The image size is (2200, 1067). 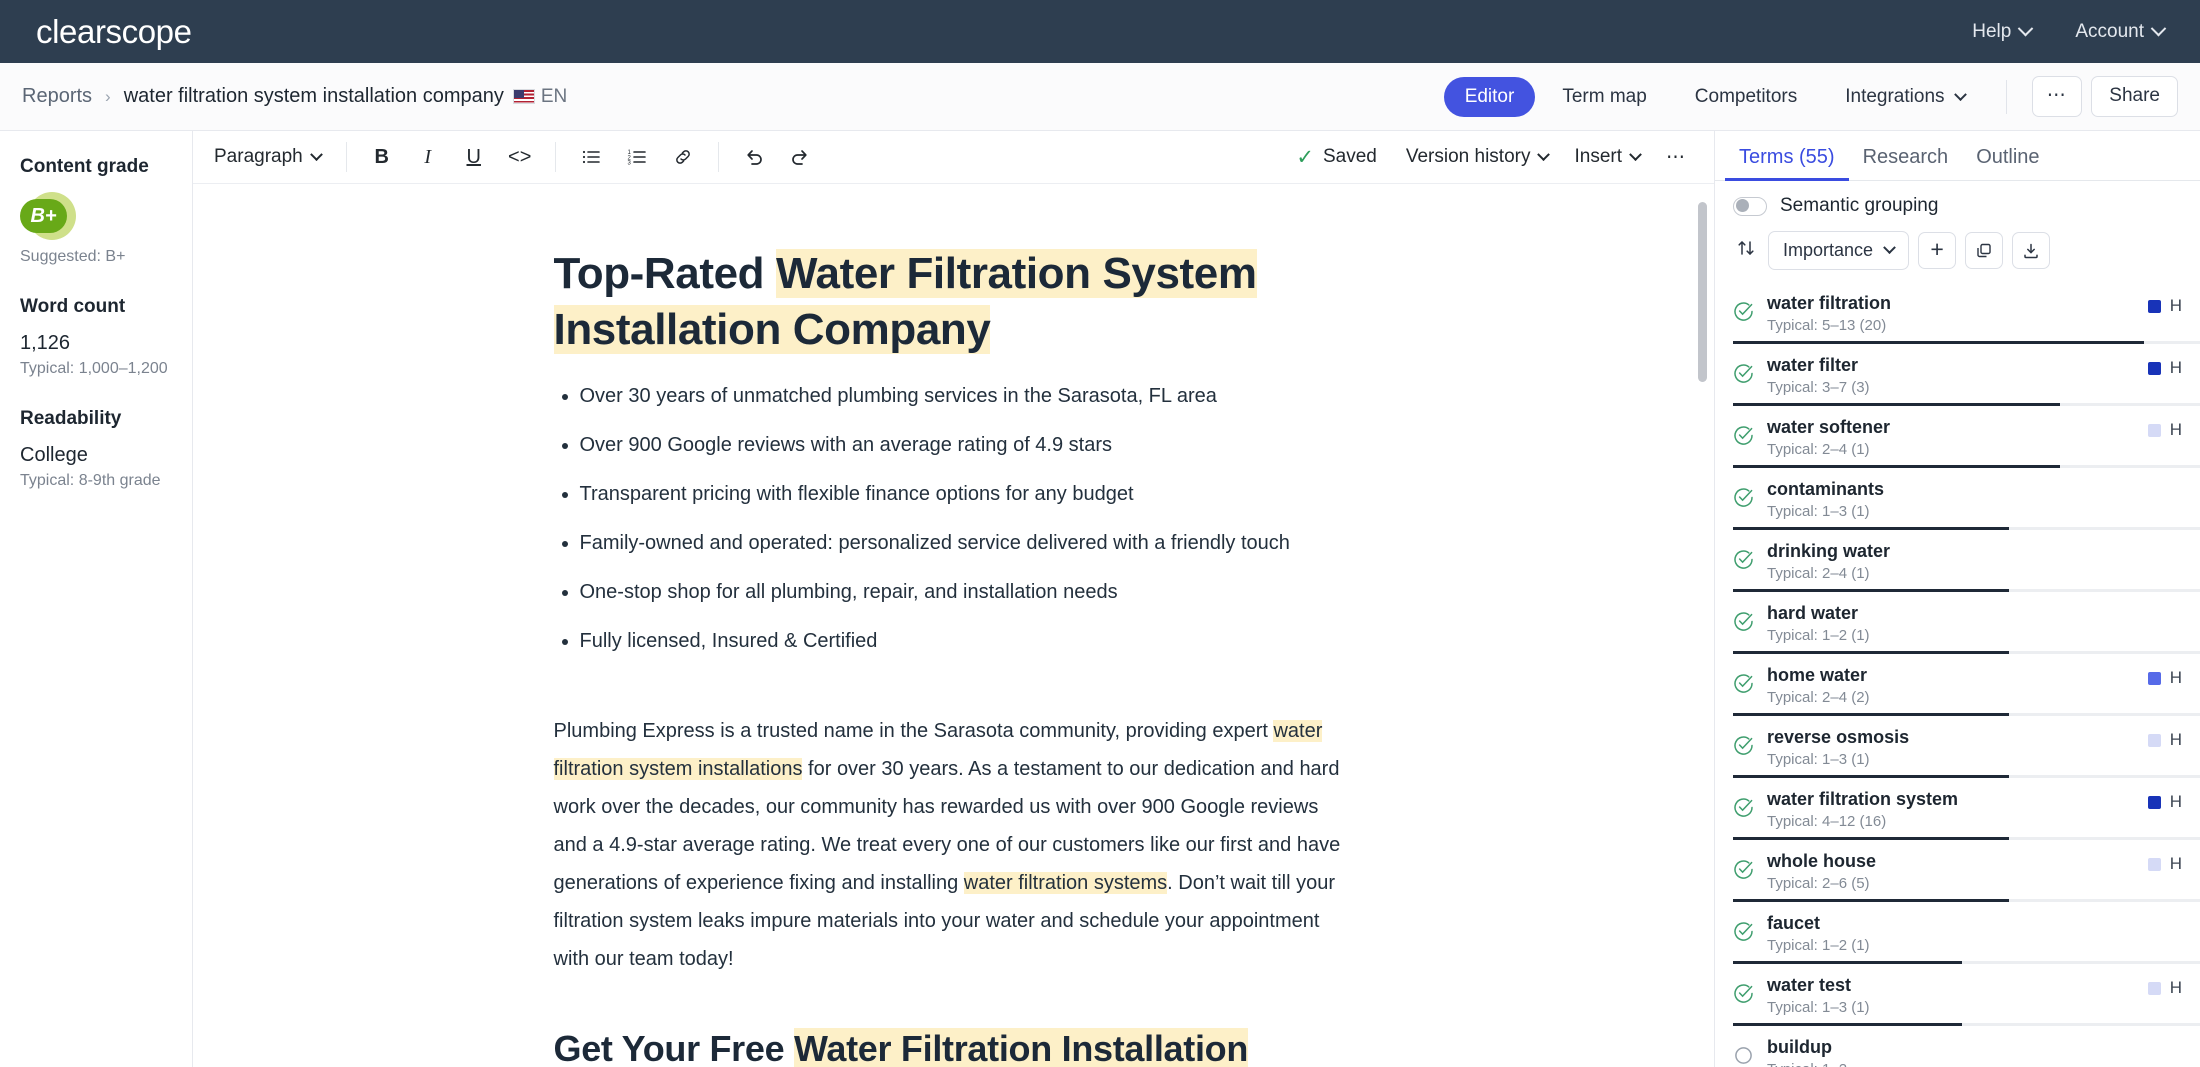 What do you see at coordinates (2031, 250) in the screenshot?
I see `download-terms-button` at bounding box center [2031, 250].